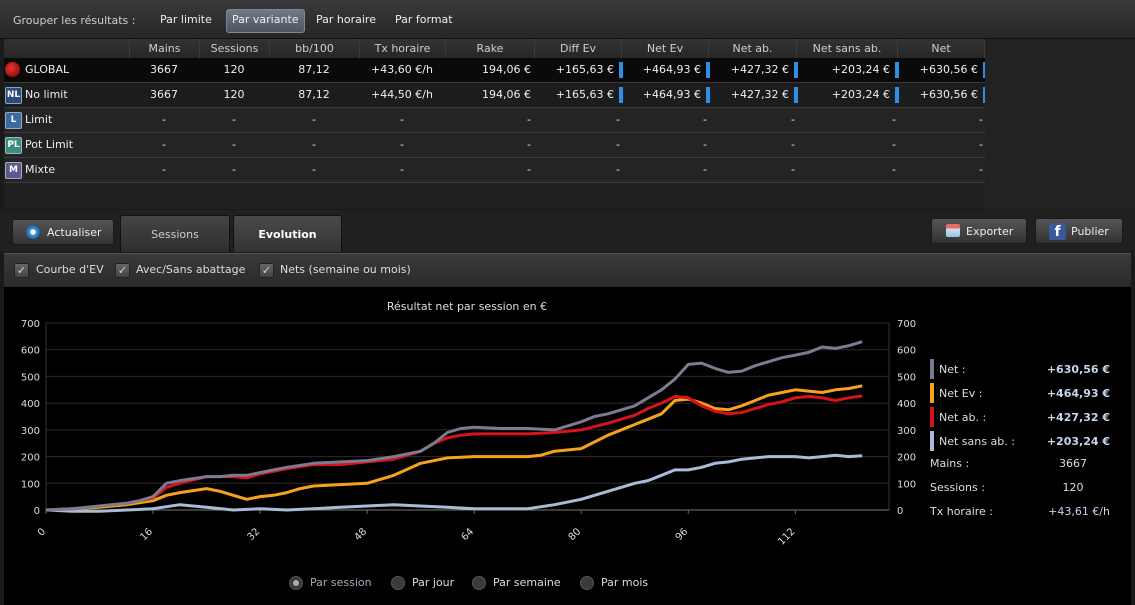 This screenshot has width=1135, height=605. Describe the element at coordinates (793, 169) in the screenshot. I see `cell-net-ab: -` at that location.